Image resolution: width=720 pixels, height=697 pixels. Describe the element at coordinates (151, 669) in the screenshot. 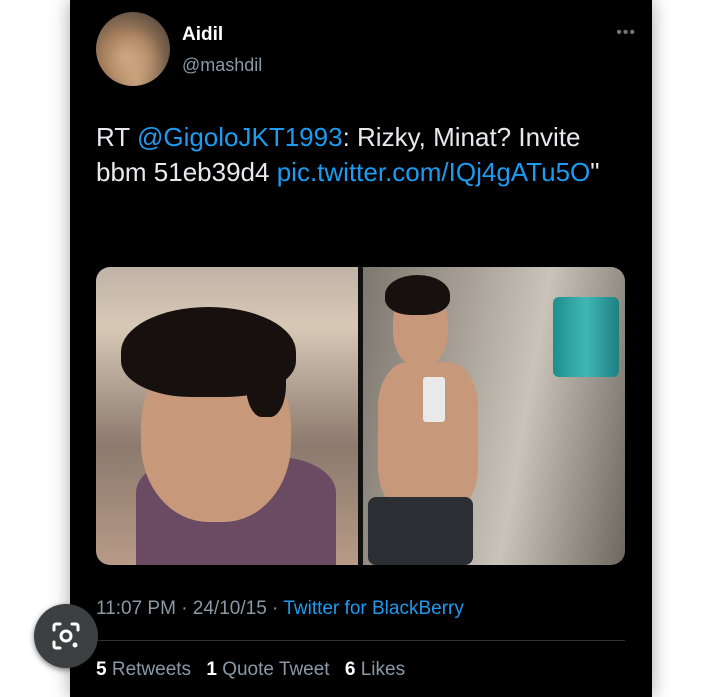

I see `retweets-label: Retweets` at that location.